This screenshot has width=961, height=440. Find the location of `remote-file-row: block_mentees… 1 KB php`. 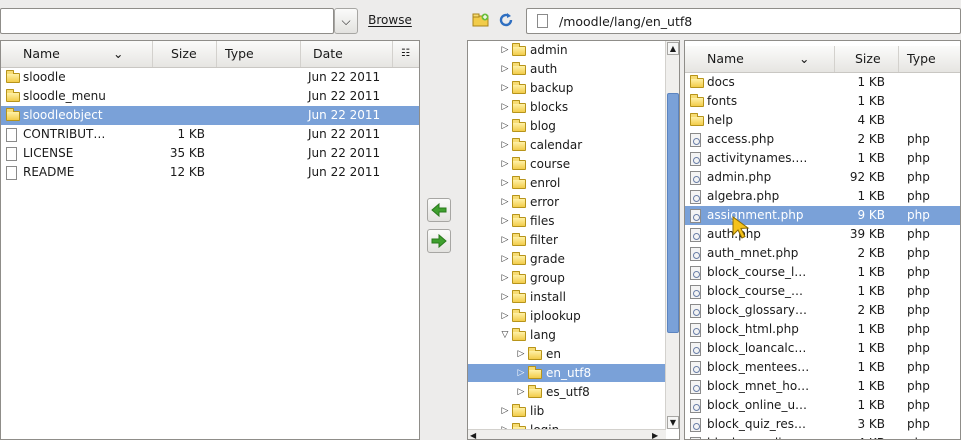

remote-file-row: block_mentees… 1 KB php is located at coordinates (822, 367).